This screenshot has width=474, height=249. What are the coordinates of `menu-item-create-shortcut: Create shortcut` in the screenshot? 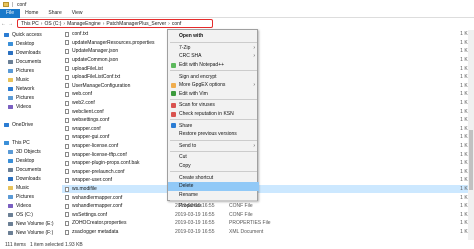 It's located at (213, 177).